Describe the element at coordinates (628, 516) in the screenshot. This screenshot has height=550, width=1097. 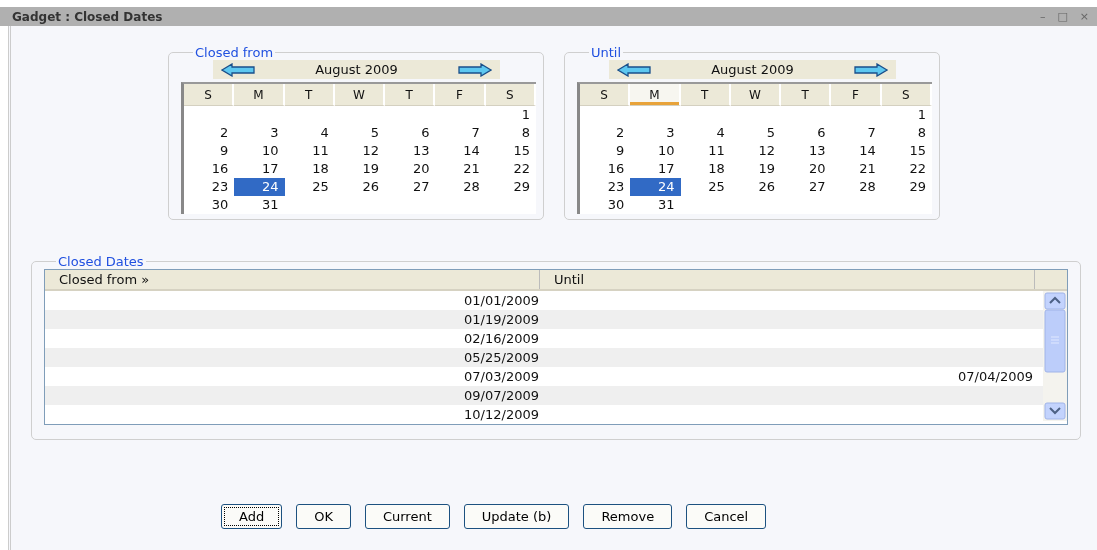
I see `remove-button: Remove` at that location.